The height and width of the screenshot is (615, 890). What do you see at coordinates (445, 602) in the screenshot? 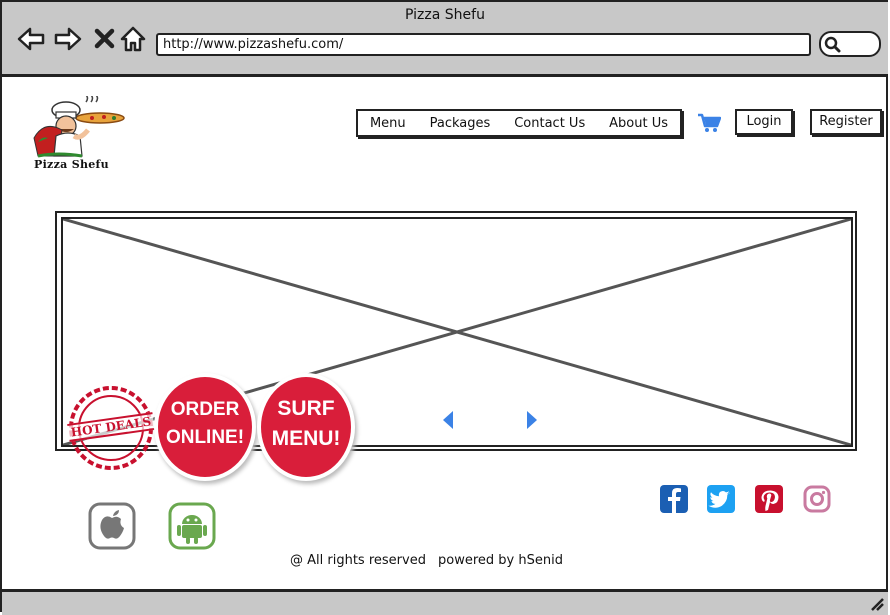
I see `browser-statusbar` at bounding box center [445, 602].